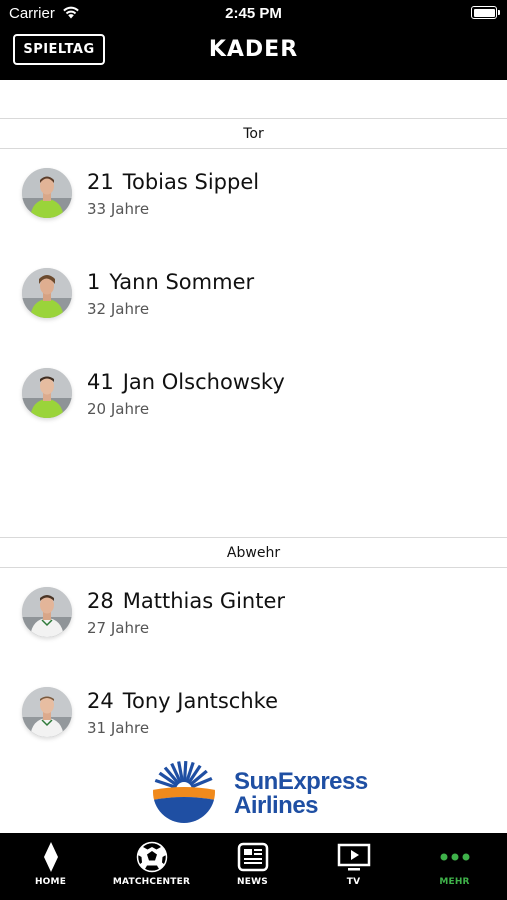  I want to click on player-number: 24, so click(100, 701).